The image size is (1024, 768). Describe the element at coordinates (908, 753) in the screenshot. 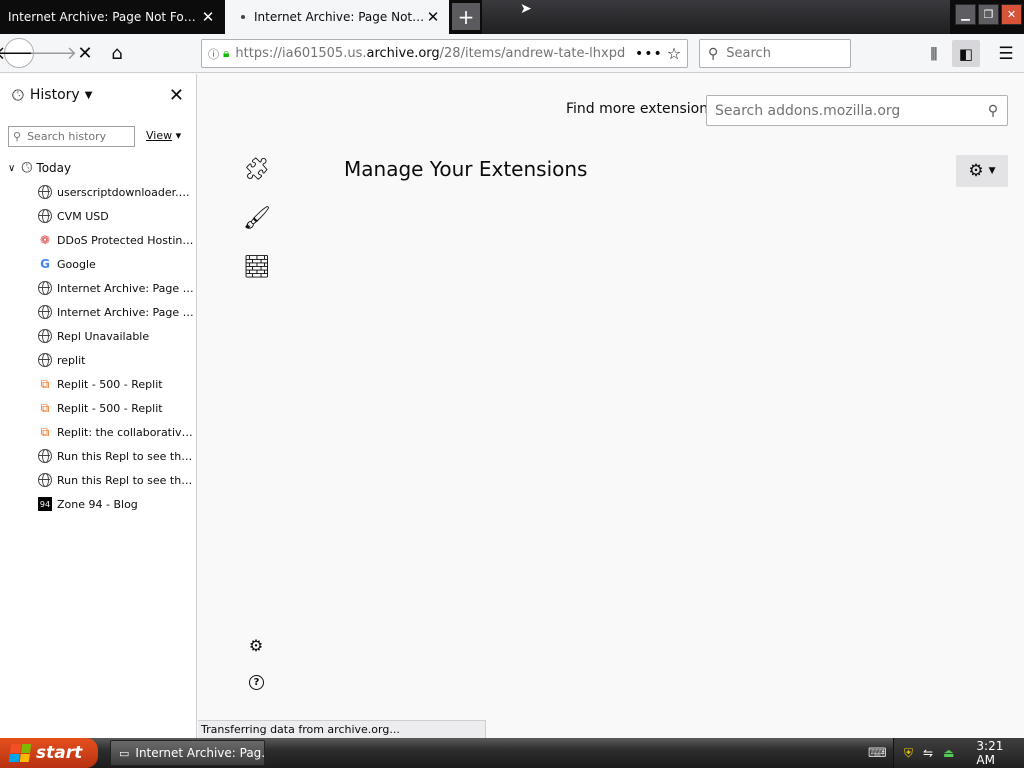

I see `security-shield-icon: ⛨` at that location.